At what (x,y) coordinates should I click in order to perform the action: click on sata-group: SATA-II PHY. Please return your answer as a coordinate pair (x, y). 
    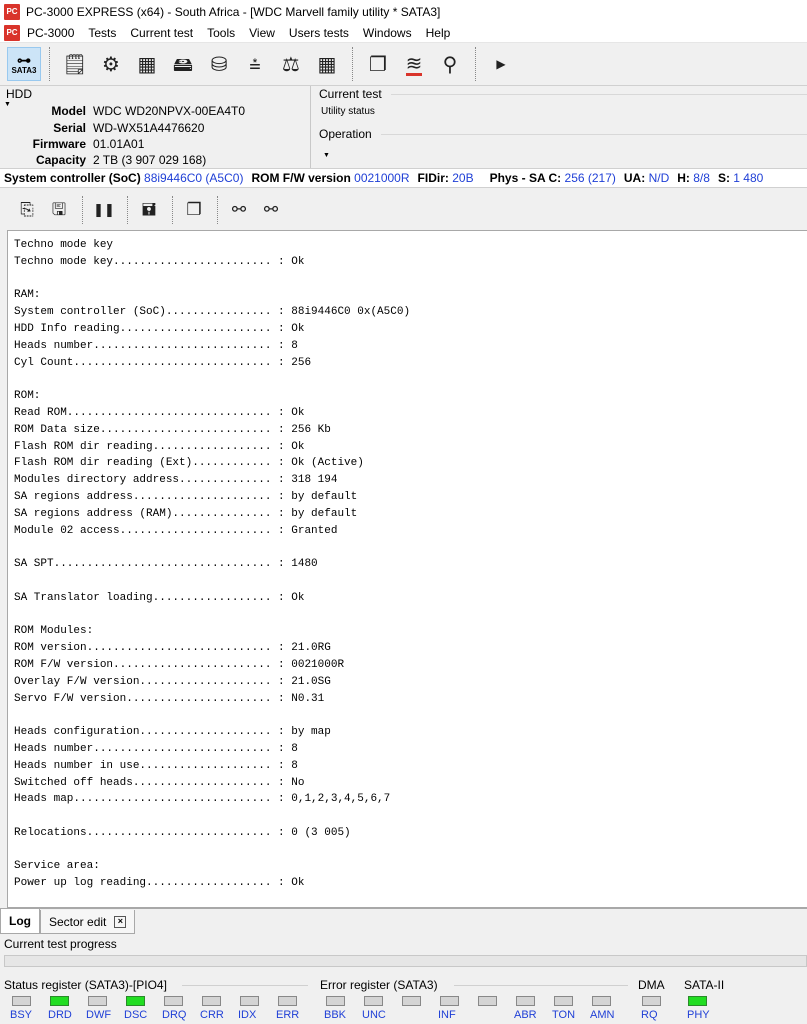
    Looking at the image, I should click on (706, 999).